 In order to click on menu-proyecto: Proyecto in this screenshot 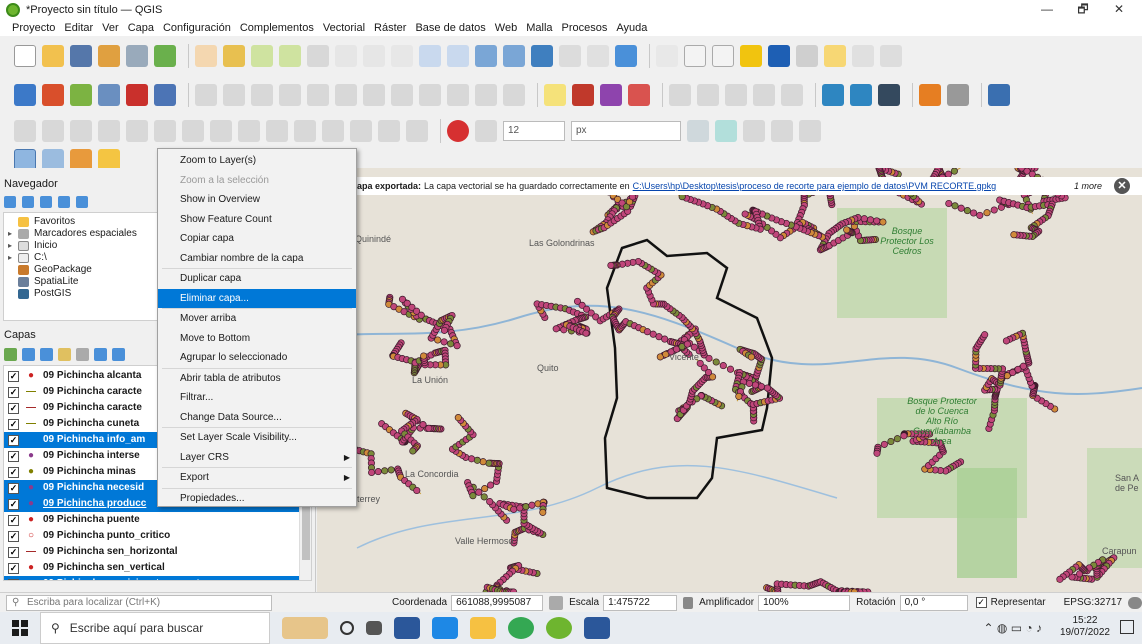, I will do `click(33, 28)`.